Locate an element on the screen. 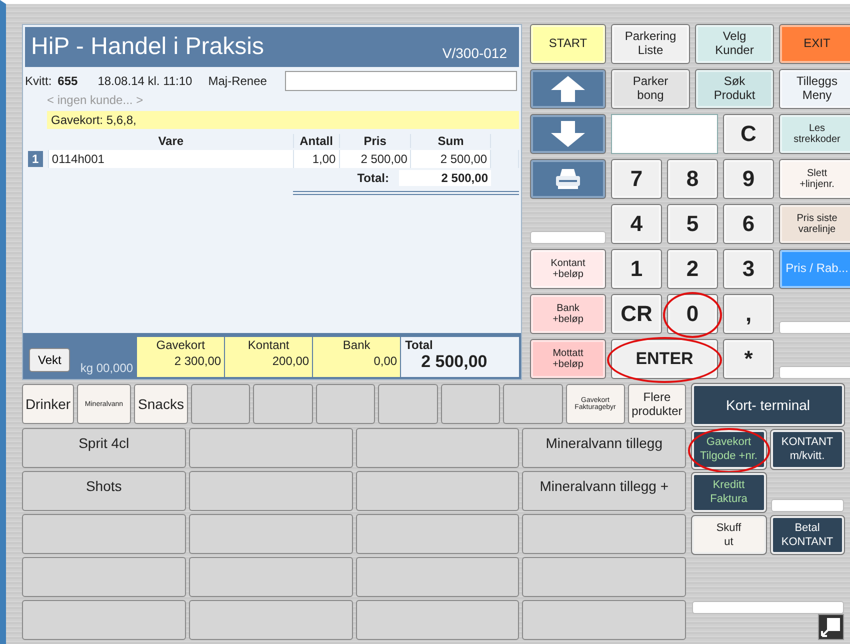  column-header: Pris is located at coordinates (376, 141).